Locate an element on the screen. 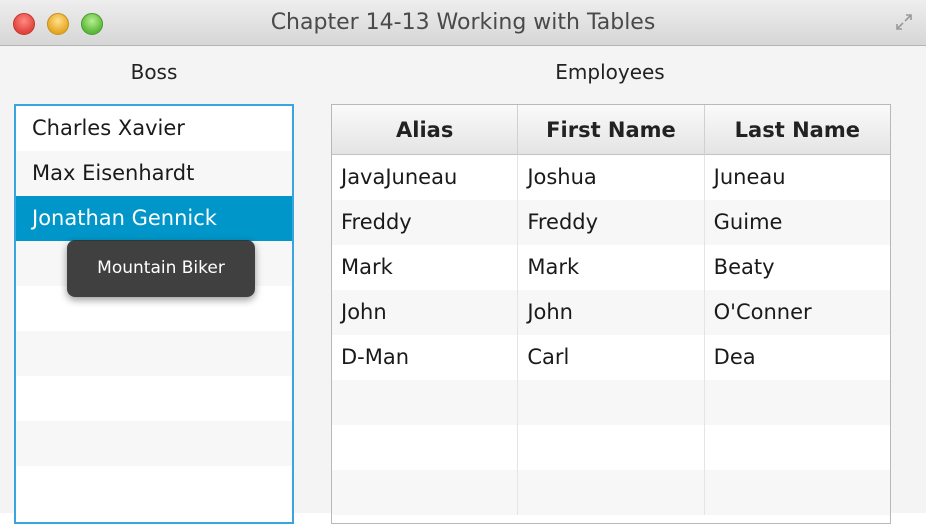 The image size is (926, 524). column-header-last-name: Last Name is located at coordinates (797, 130).